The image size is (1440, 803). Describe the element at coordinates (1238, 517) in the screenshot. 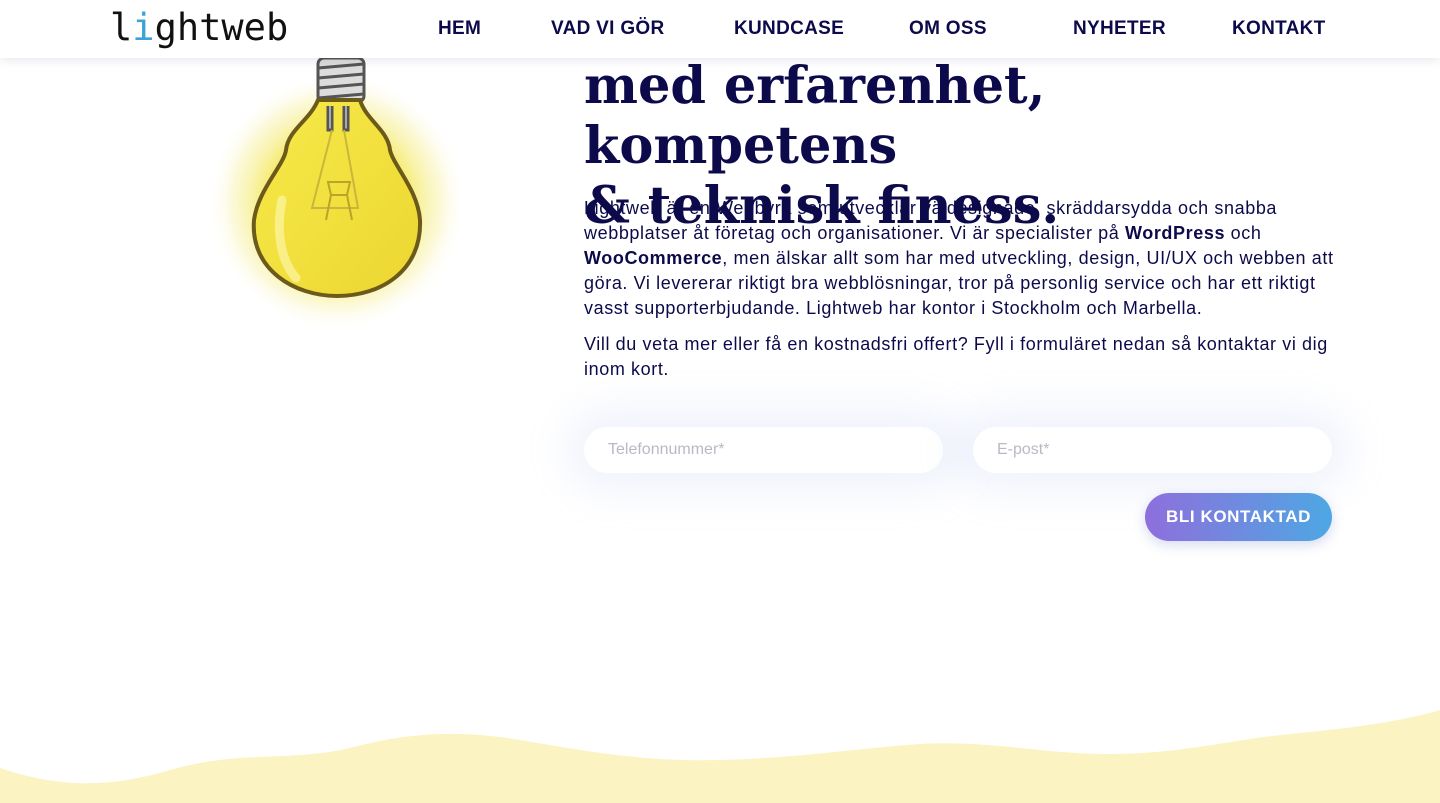

I see `submit-button: BLI KONTAKTAD` at that location.